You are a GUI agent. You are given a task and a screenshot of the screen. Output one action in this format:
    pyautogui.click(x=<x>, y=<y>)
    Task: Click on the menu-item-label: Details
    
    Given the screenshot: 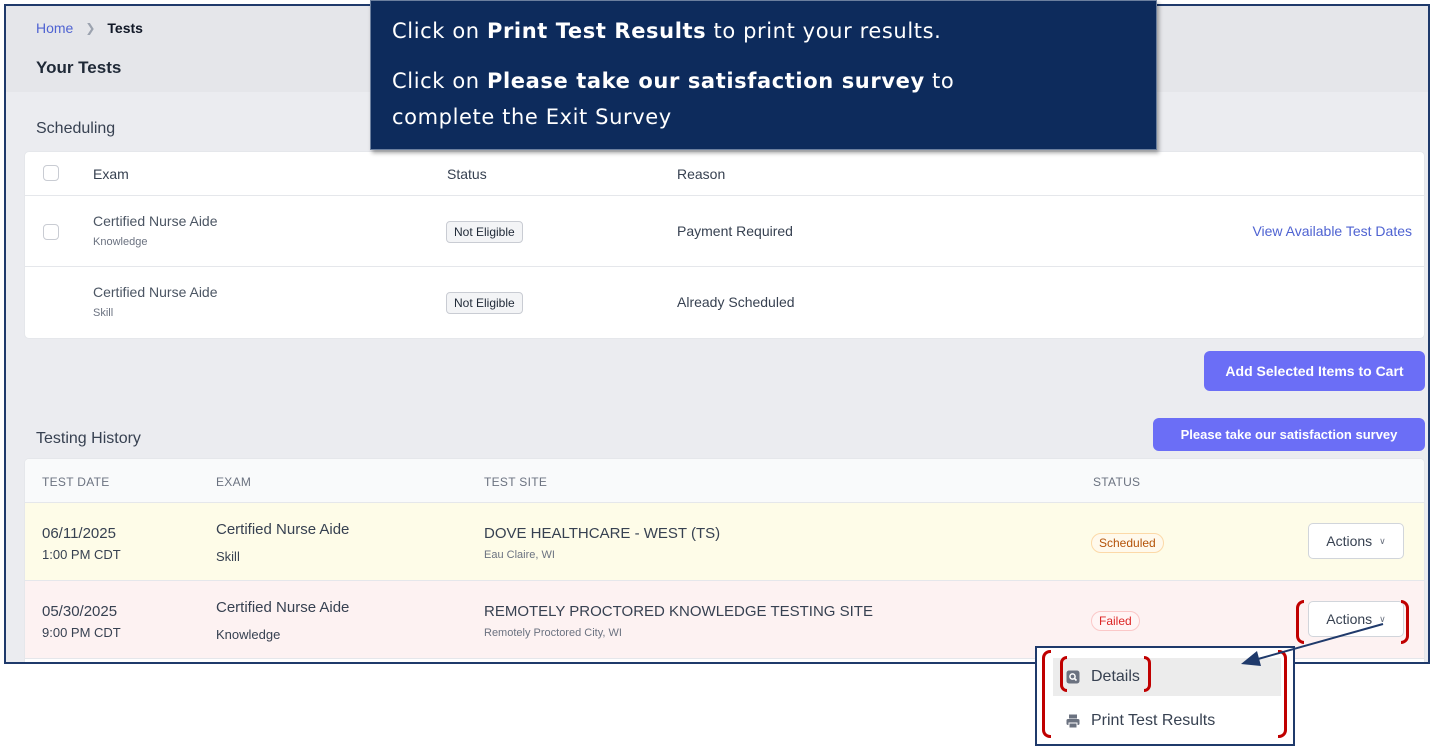 What is the action you would take?
    pyautogui.click(x=1115, y=676)
    